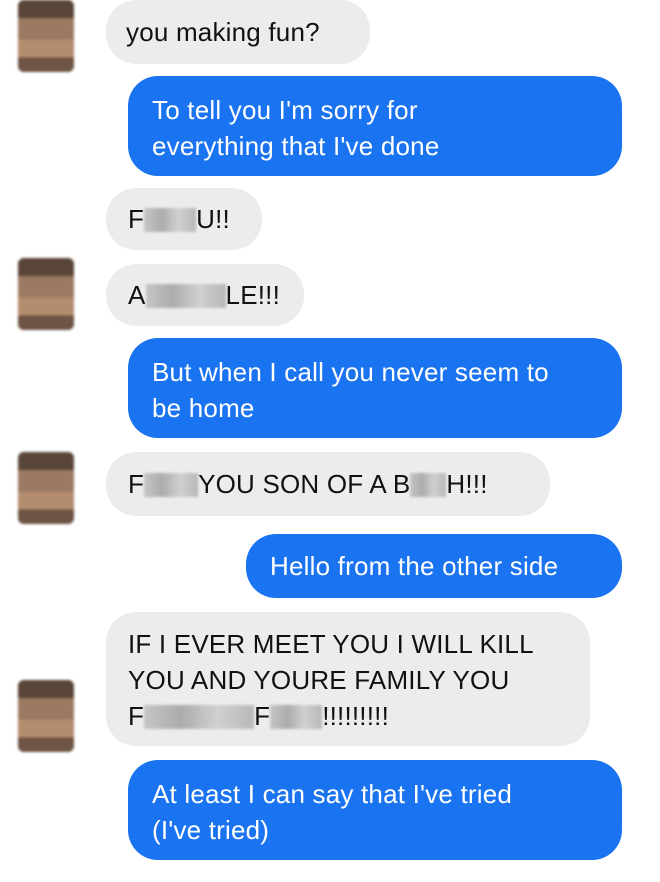 This screenshot has width=660, height=882. I want to click on message-bubble-outgoing: Hello from the other side, so click(434, 566).